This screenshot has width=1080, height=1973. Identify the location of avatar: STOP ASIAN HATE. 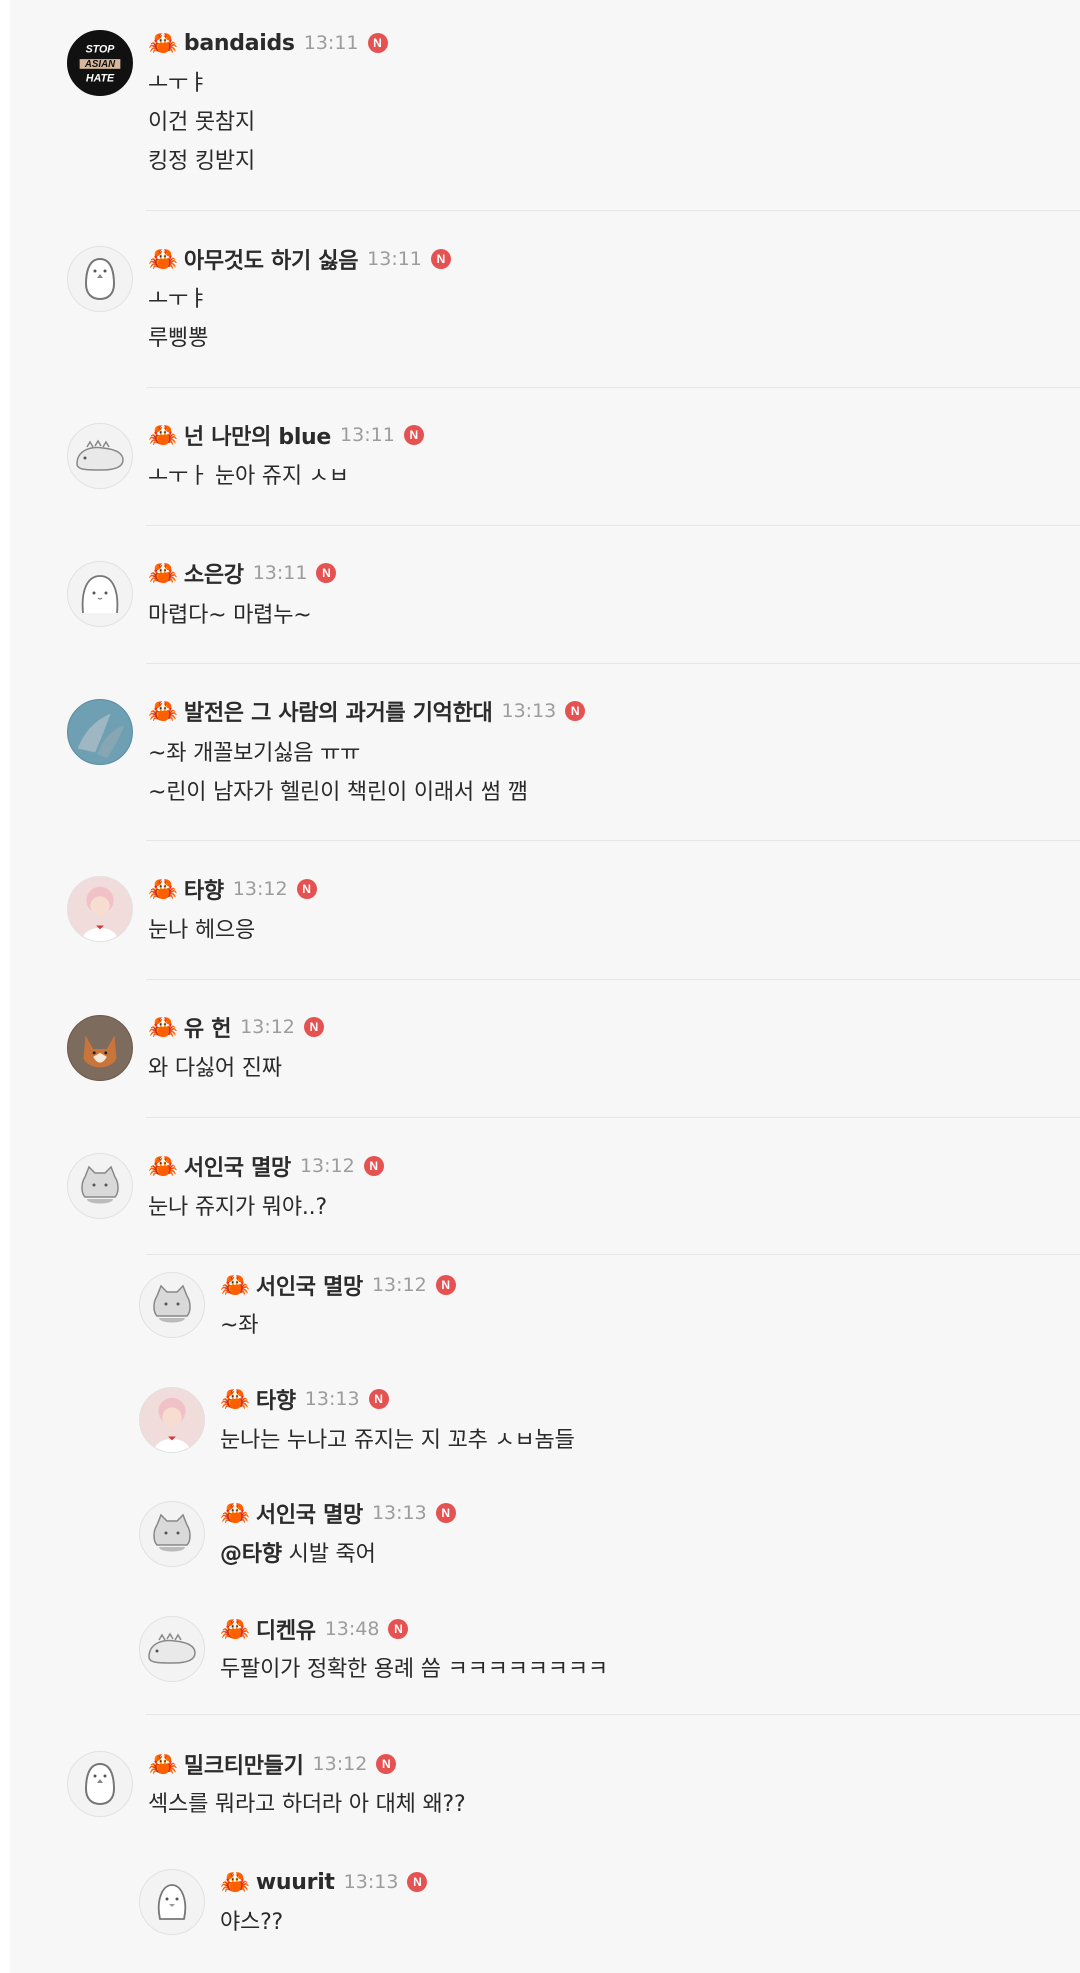
(100, 63).